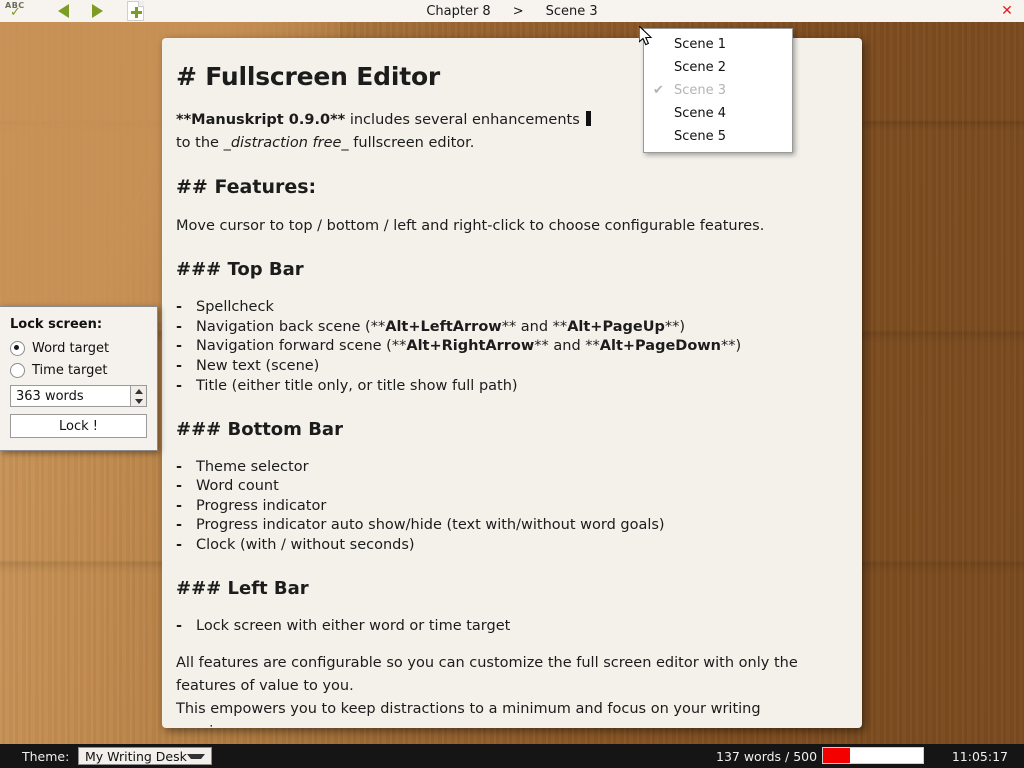  Describe the element at coordinates (508, 307) in the screenshot. I see `list-item: - Spellcheck` at that location.